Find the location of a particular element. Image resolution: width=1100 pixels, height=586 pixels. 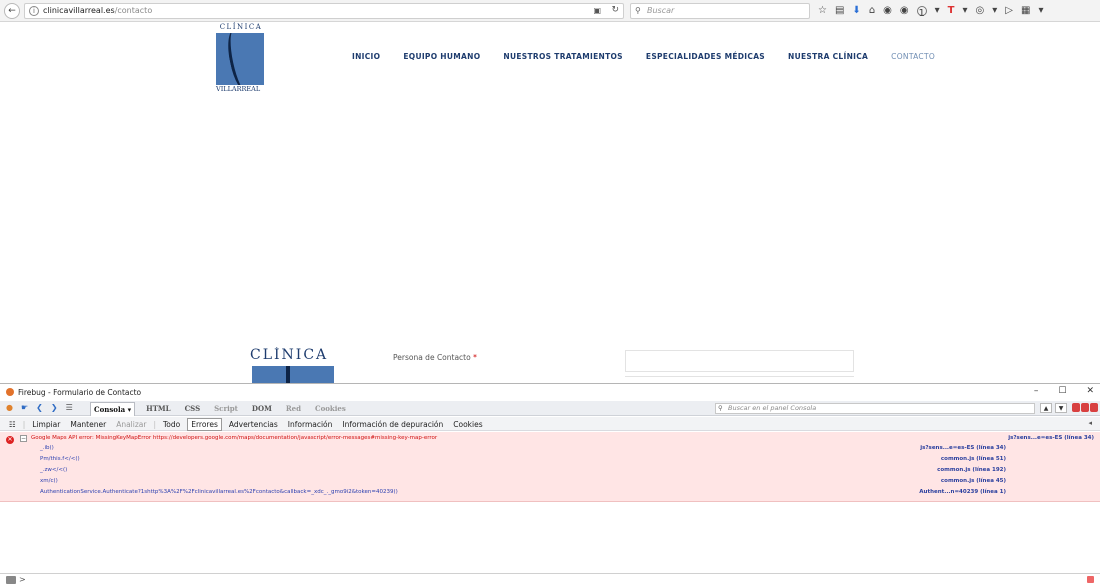

info-icon: i is located at coordinates (34, 11).